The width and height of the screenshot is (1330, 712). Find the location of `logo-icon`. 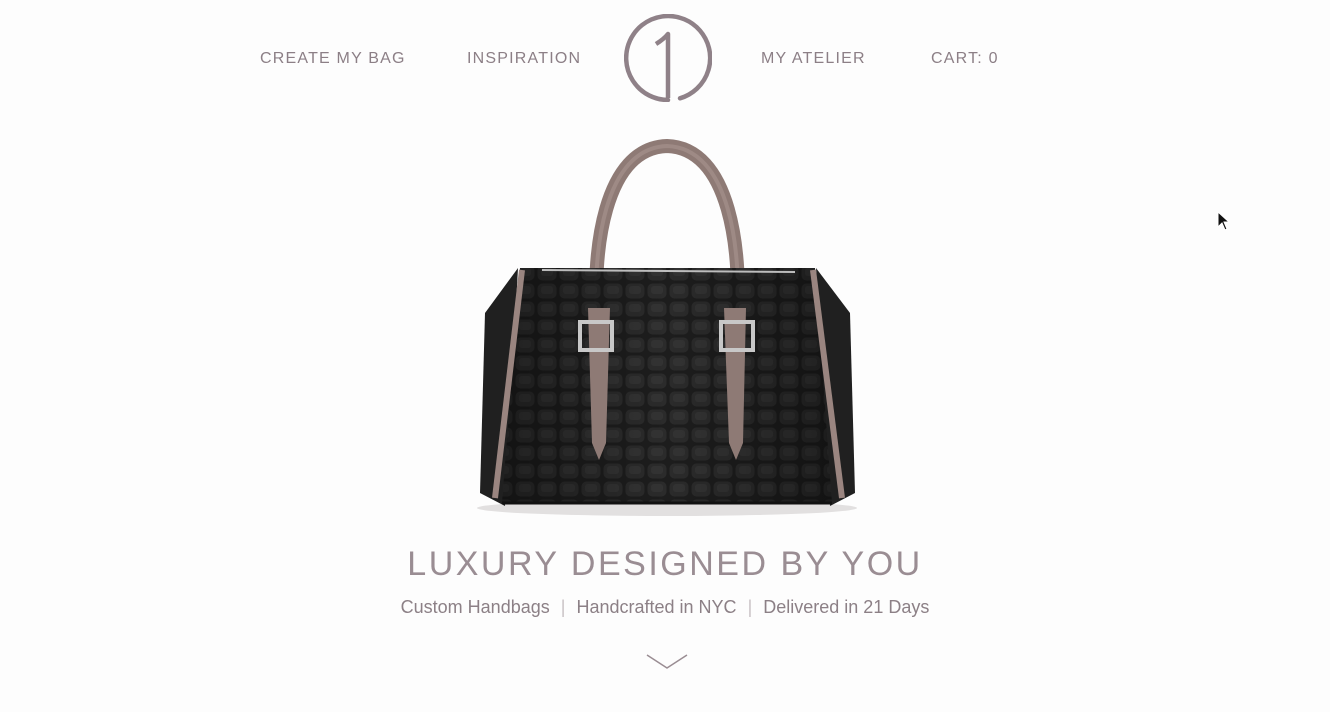

logo-icon is located at coordinates (668, 58).